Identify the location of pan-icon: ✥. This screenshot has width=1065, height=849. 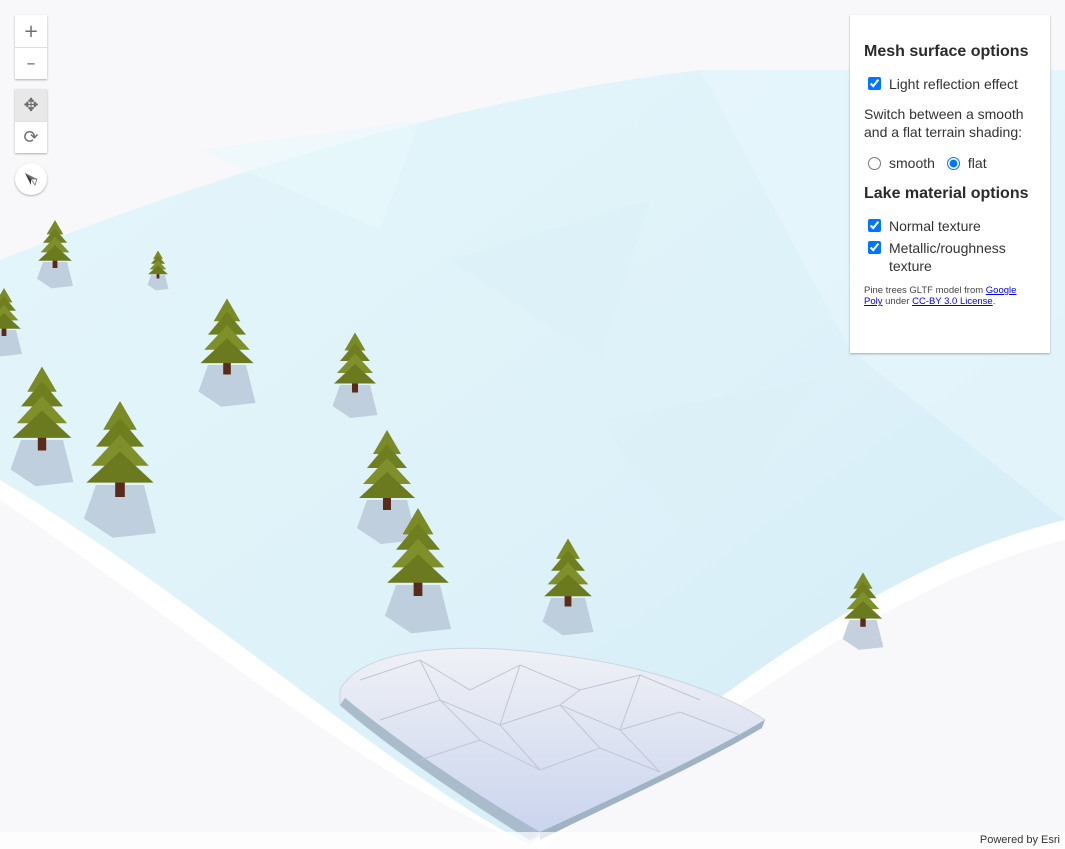
(31, 105).